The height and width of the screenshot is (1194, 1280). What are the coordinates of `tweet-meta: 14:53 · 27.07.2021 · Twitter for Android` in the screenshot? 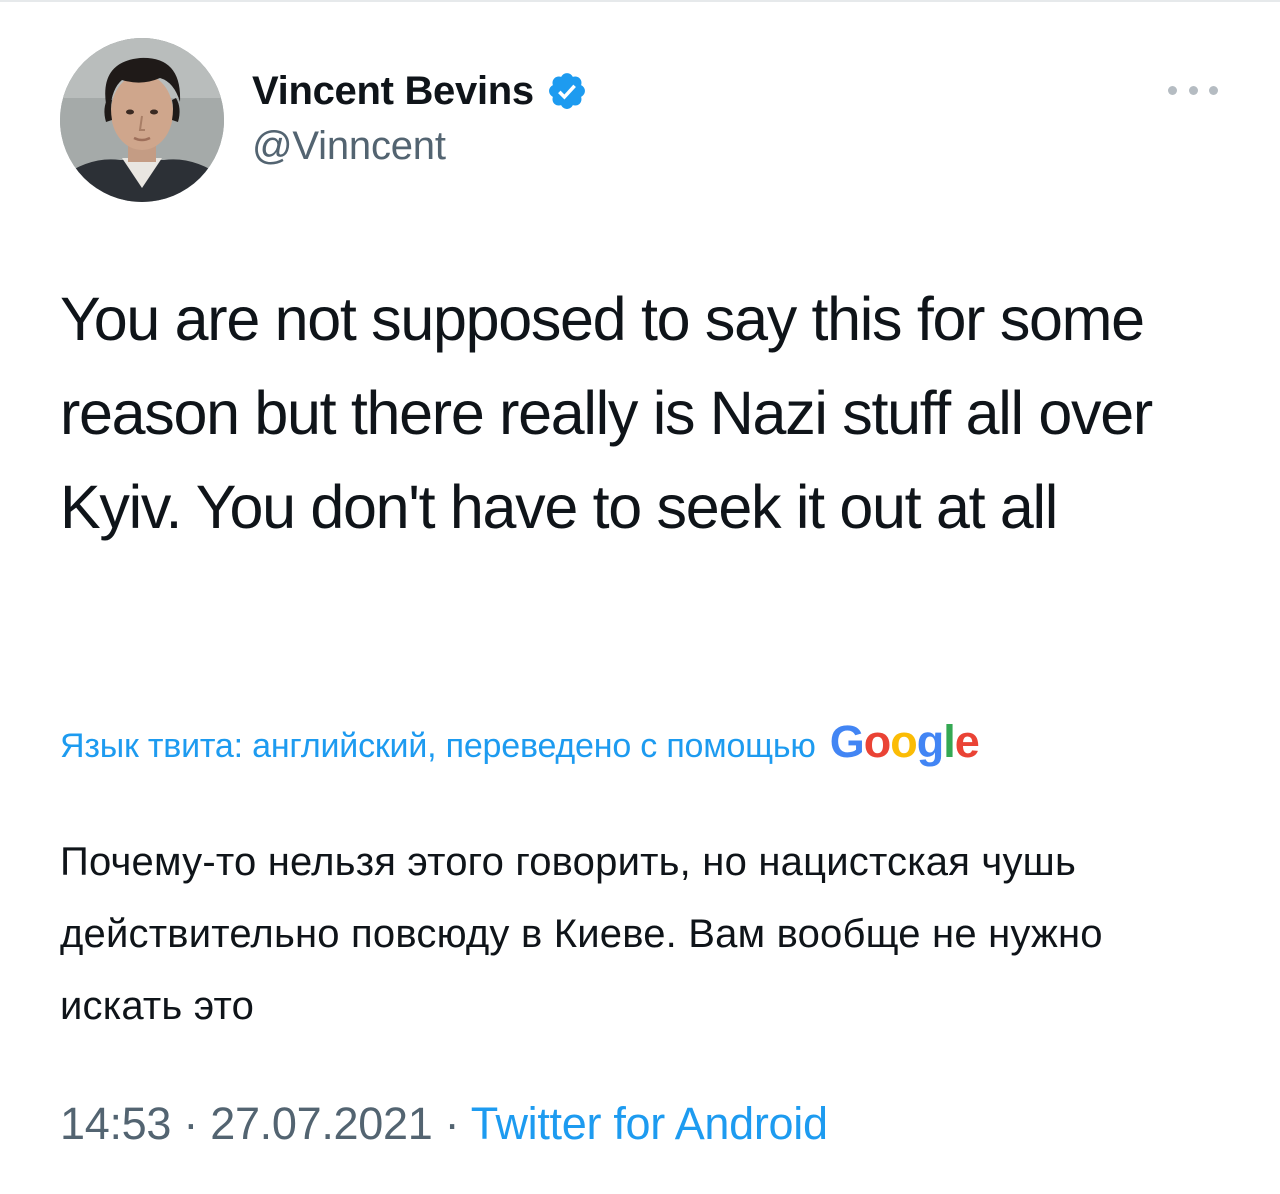 It's located at (444, 1124).